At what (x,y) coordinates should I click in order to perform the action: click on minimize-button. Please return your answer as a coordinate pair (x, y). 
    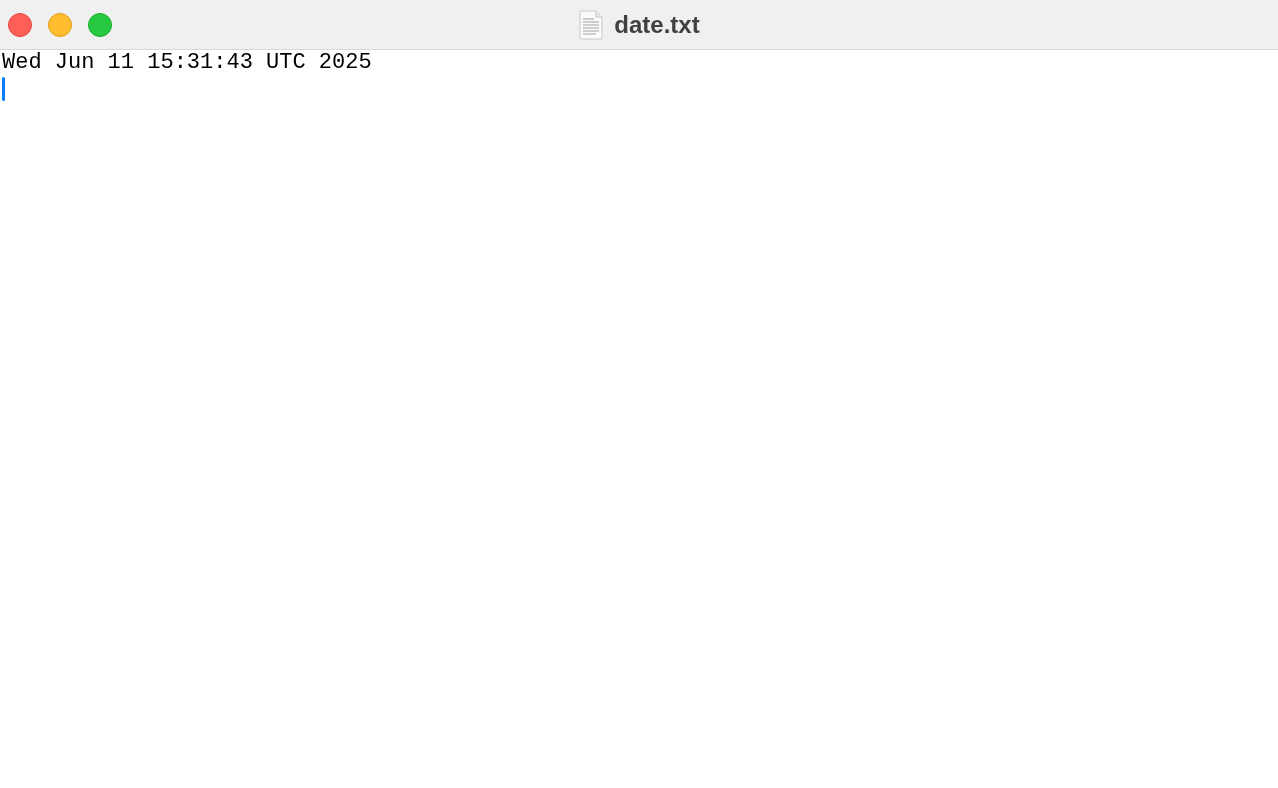
    Looking at the image, I should click on (60, 24).